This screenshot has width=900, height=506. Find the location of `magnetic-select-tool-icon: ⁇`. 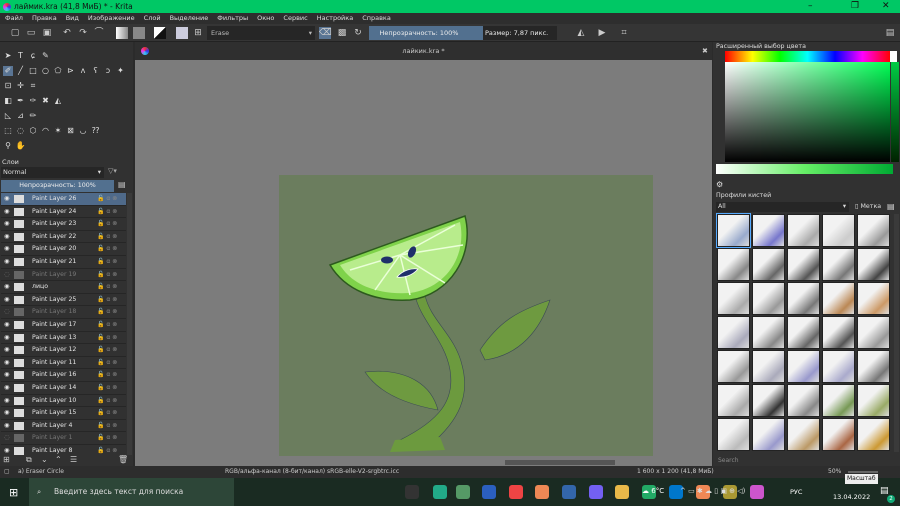

magnetic-select-tool-icon: ⁇ is located at coordinates (96, 131).